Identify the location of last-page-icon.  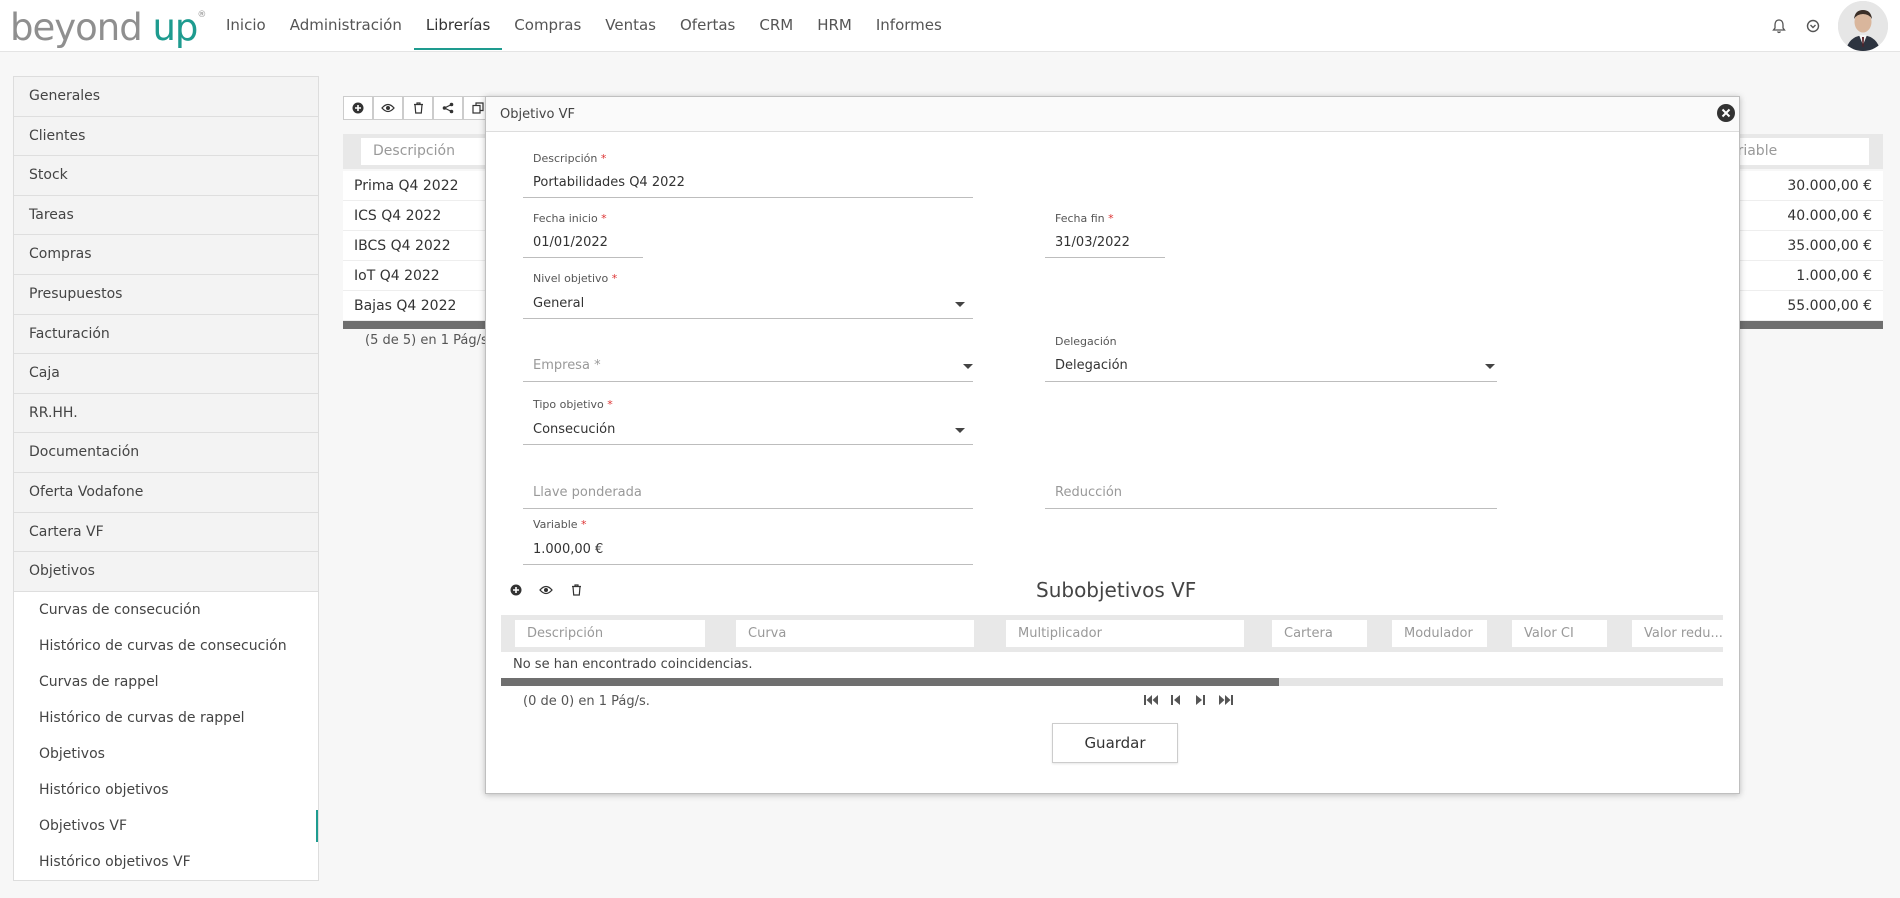
(1225, 700).